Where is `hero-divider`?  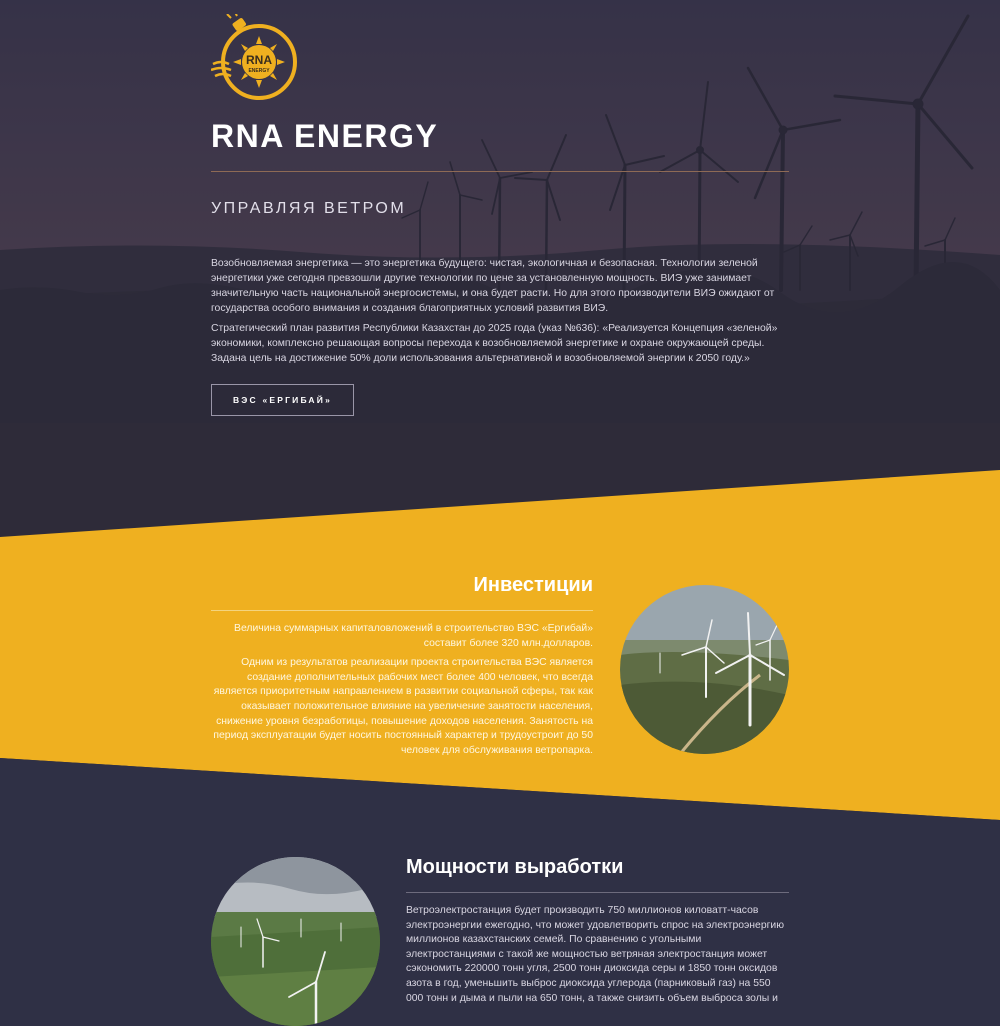 hero-divider is located at coordinates (500, 171).